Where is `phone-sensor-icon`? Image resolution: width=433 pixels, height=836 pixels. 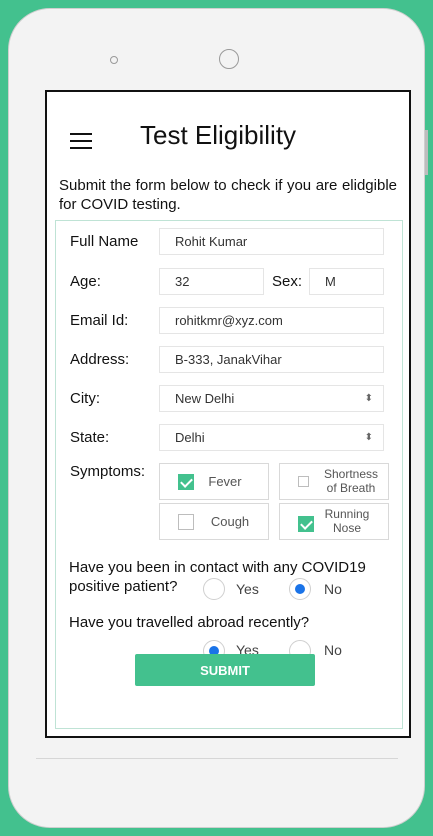
phone-sensor-icon is located at coordinates (229, 59).